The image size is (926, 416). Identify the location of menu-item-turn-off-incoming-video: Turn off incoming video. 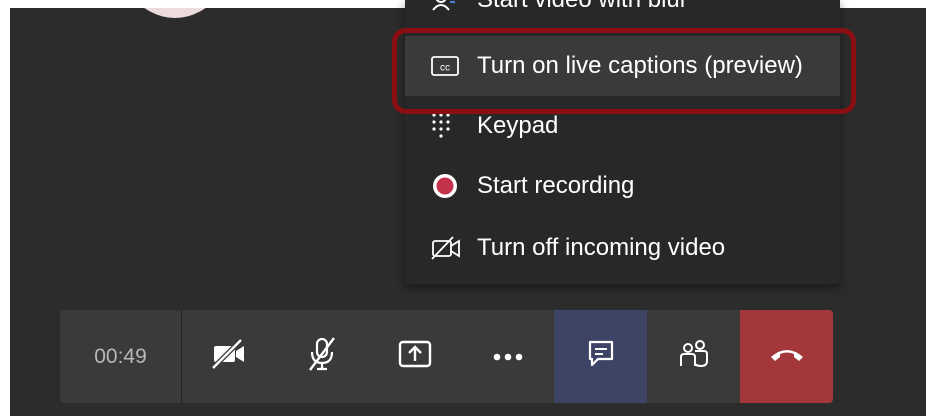
(622, 248).